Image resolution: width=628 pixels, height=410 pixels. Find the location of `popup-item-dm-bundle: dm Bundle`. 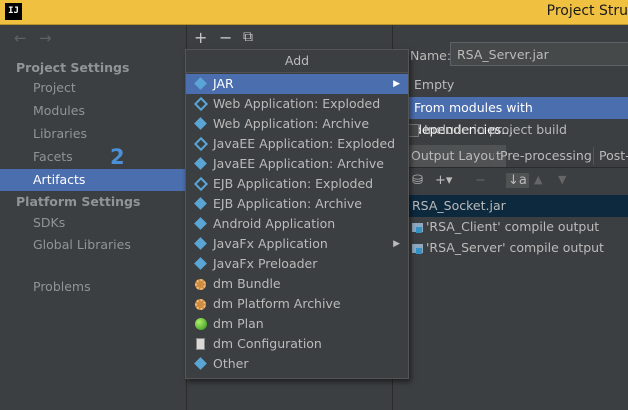

popup-item-dm-bundle: dm Bundle is located at coordinates (297, 284).